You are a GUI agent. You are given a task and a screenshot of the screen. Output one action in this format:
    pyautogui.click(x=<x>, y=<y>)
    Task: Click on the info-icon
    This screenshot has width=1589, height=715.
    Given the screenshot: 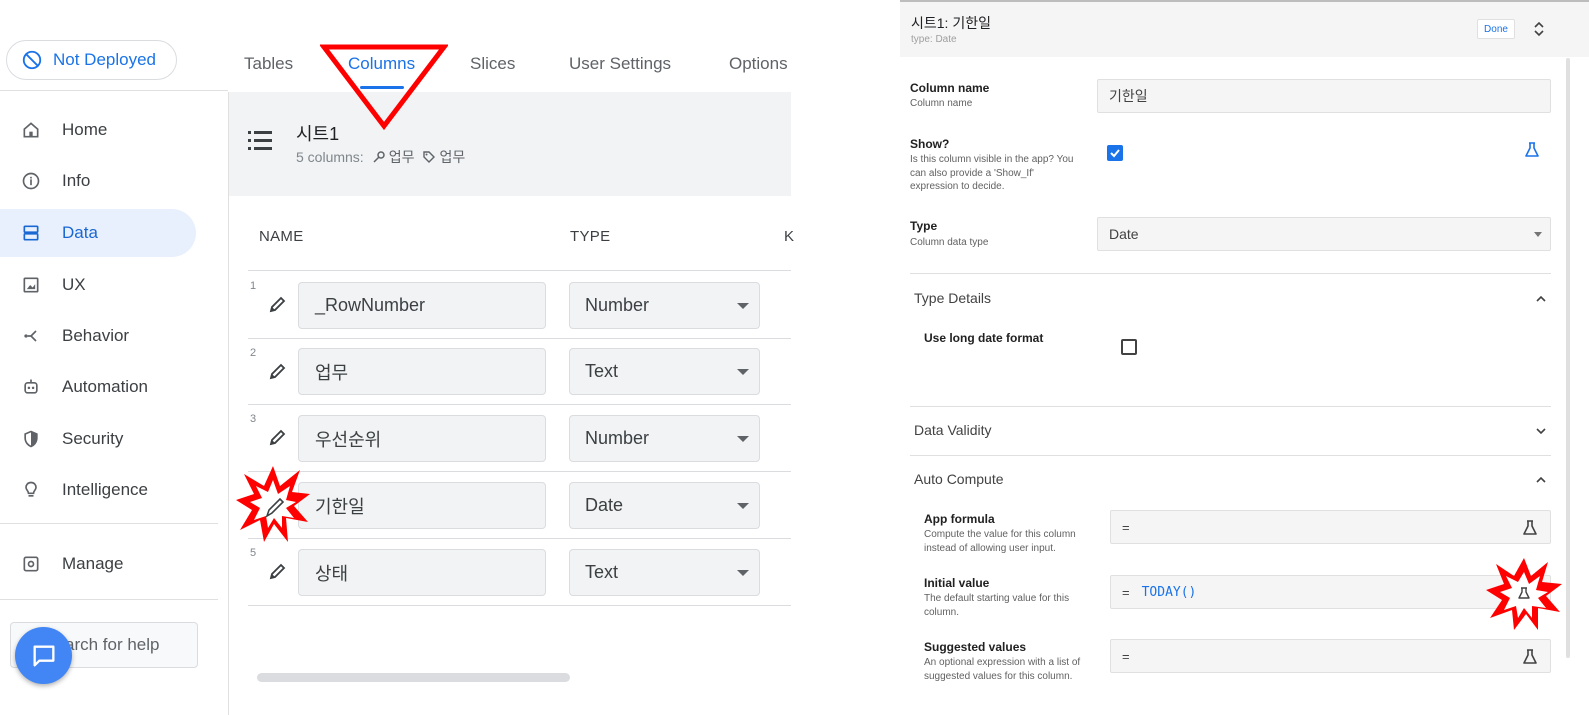 What is the action you would take?
    pyautogui.click(x=31, y=181)
    